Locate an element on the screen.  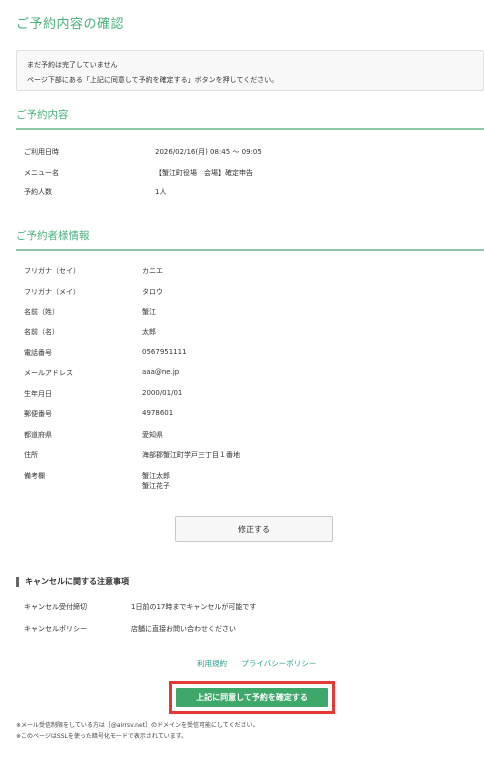
row-value: 2000/01/01 is located at coordinates (162, 393).